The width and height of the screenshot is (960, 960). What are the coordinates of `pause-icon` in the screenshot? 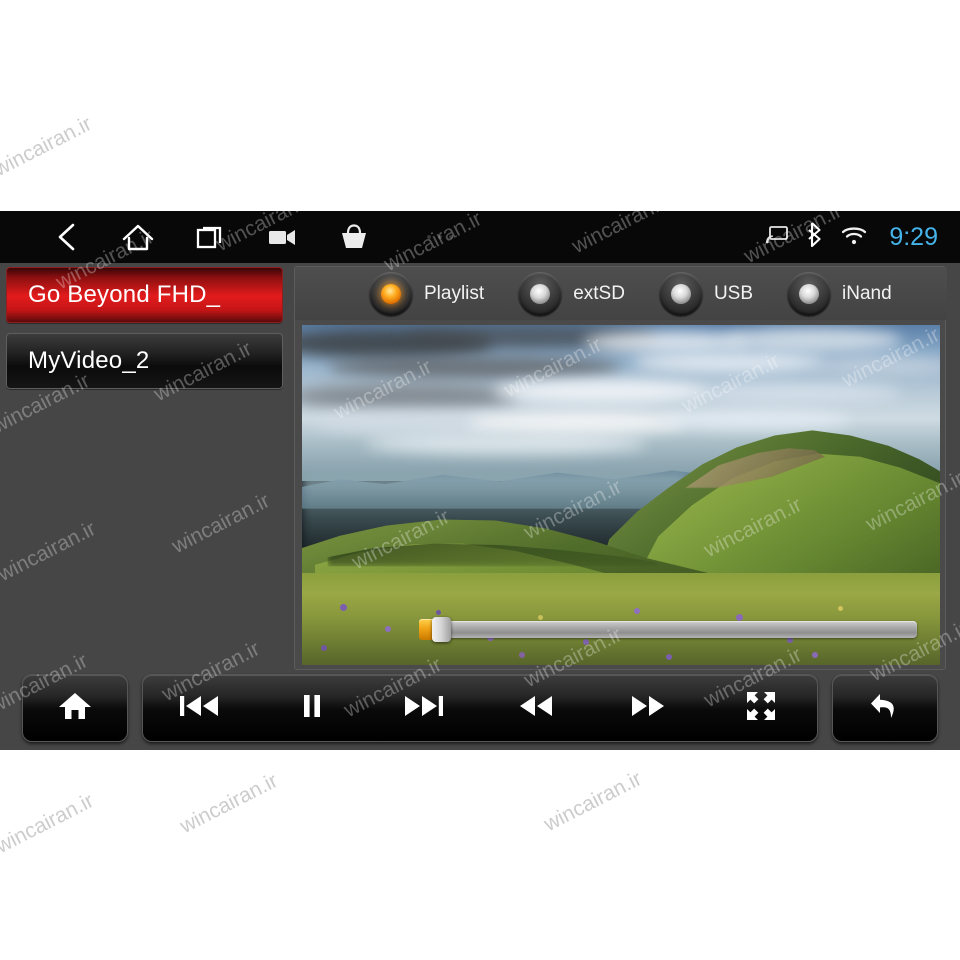 It's located at (312, 708).